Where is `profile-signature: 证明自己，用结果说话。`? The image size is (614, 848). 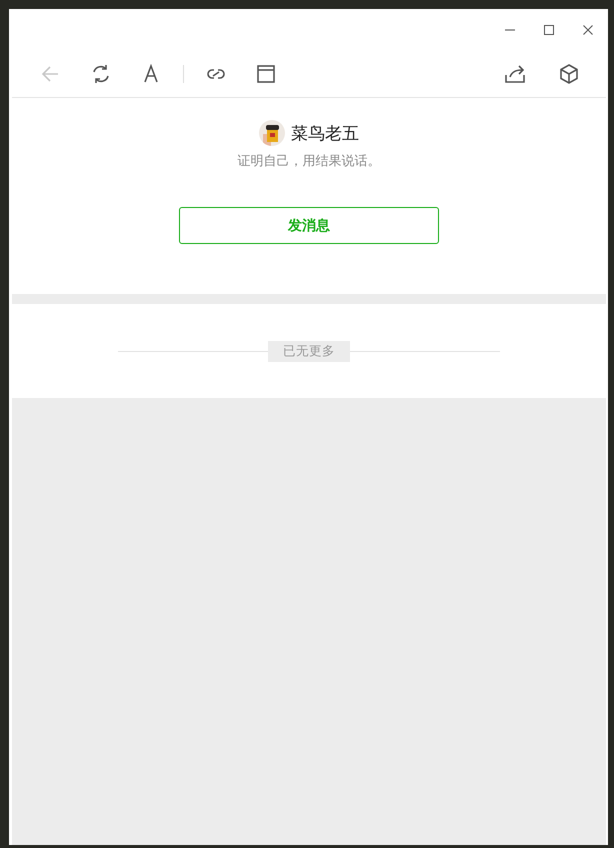 profile-signature: 证明自己，用结果说话。 is located at coordinates (309, 161).